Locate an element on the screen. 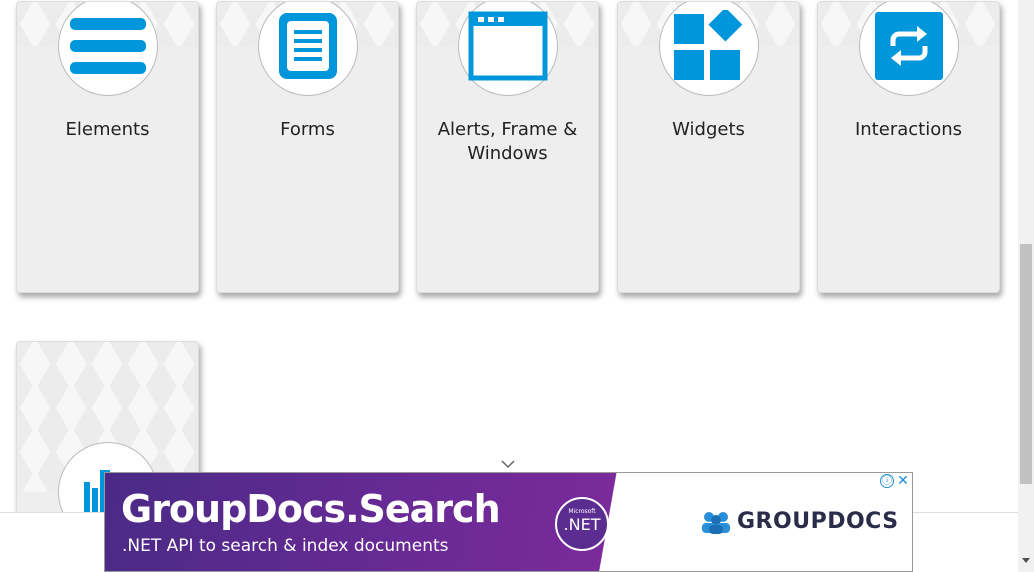  card-label-alerts: Alerts, Frame & Windows is located at coordinates (507, 141).